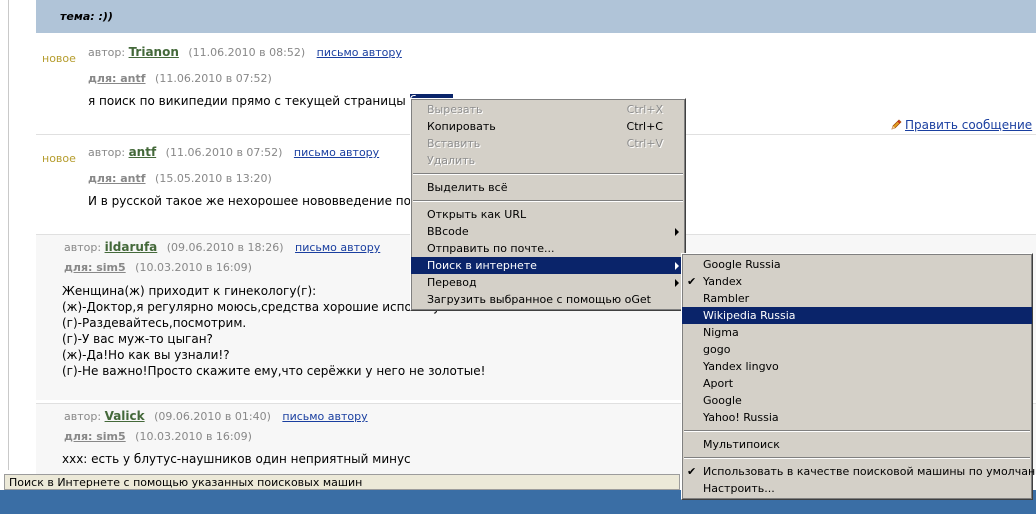  What do you see at coordinates (644, 109) in the screenshot?
I see `menu-shortcut: Ctrl+X` at bounding box center [644, 109].